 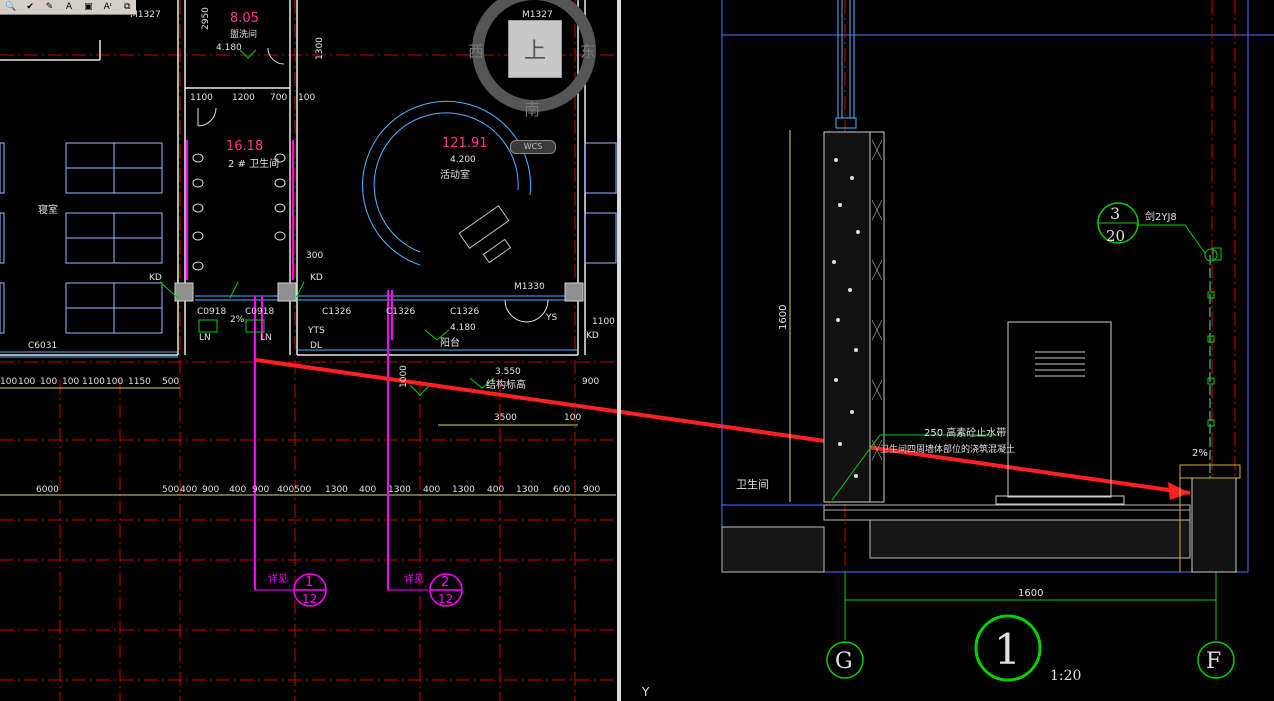 I want to click on dim-100: 100, so click(x=572, y=418).